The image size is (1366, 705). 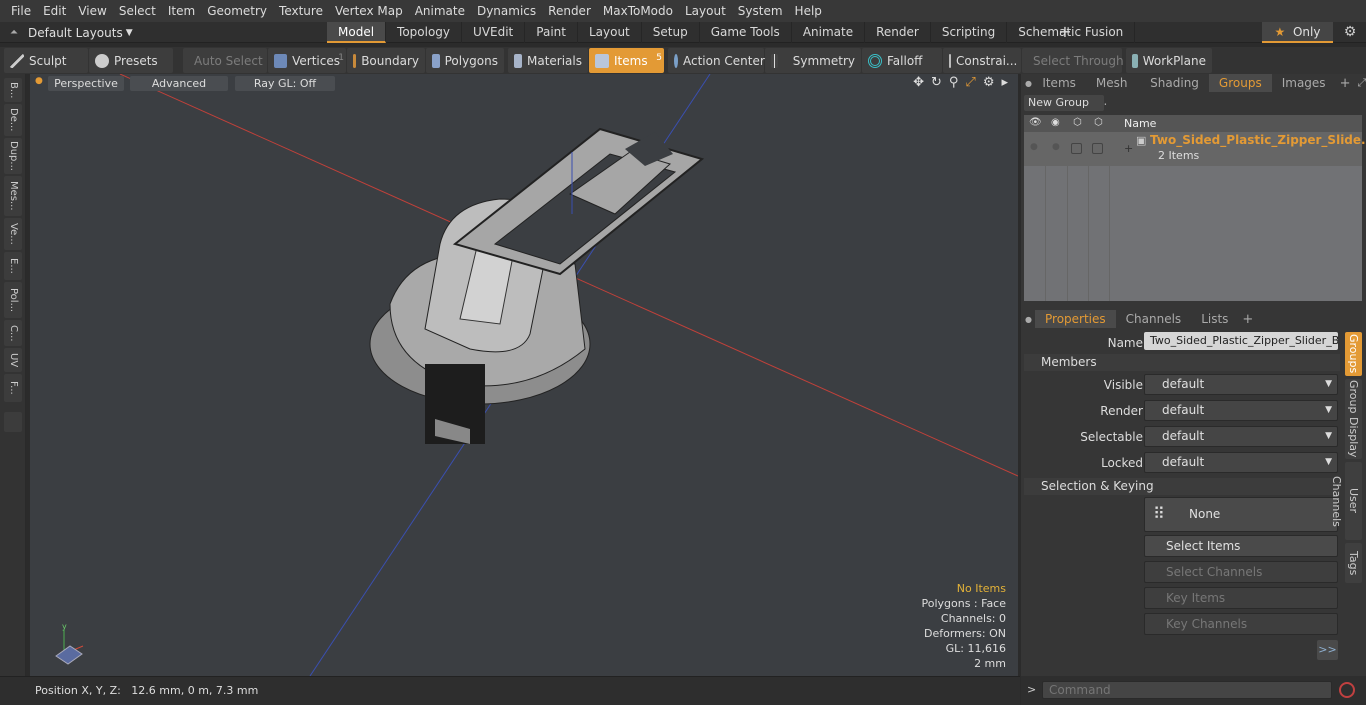 I want to click on viewport-more-icon: ▸, so click(x=1004, y=82).